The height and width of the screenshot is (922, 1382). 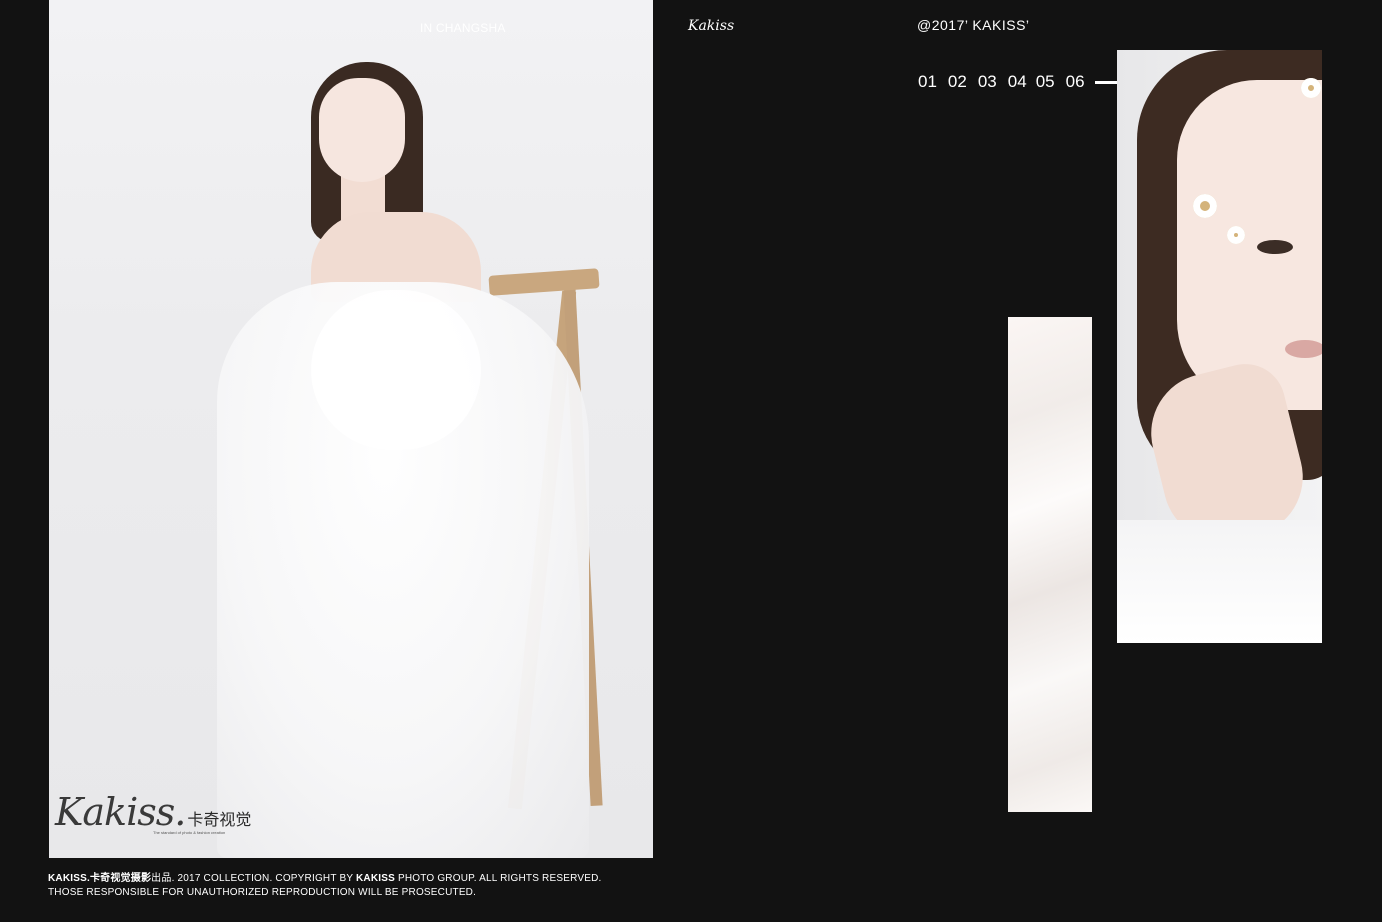 I want to click on sheer-sleeve, so click(x=396, y=370).